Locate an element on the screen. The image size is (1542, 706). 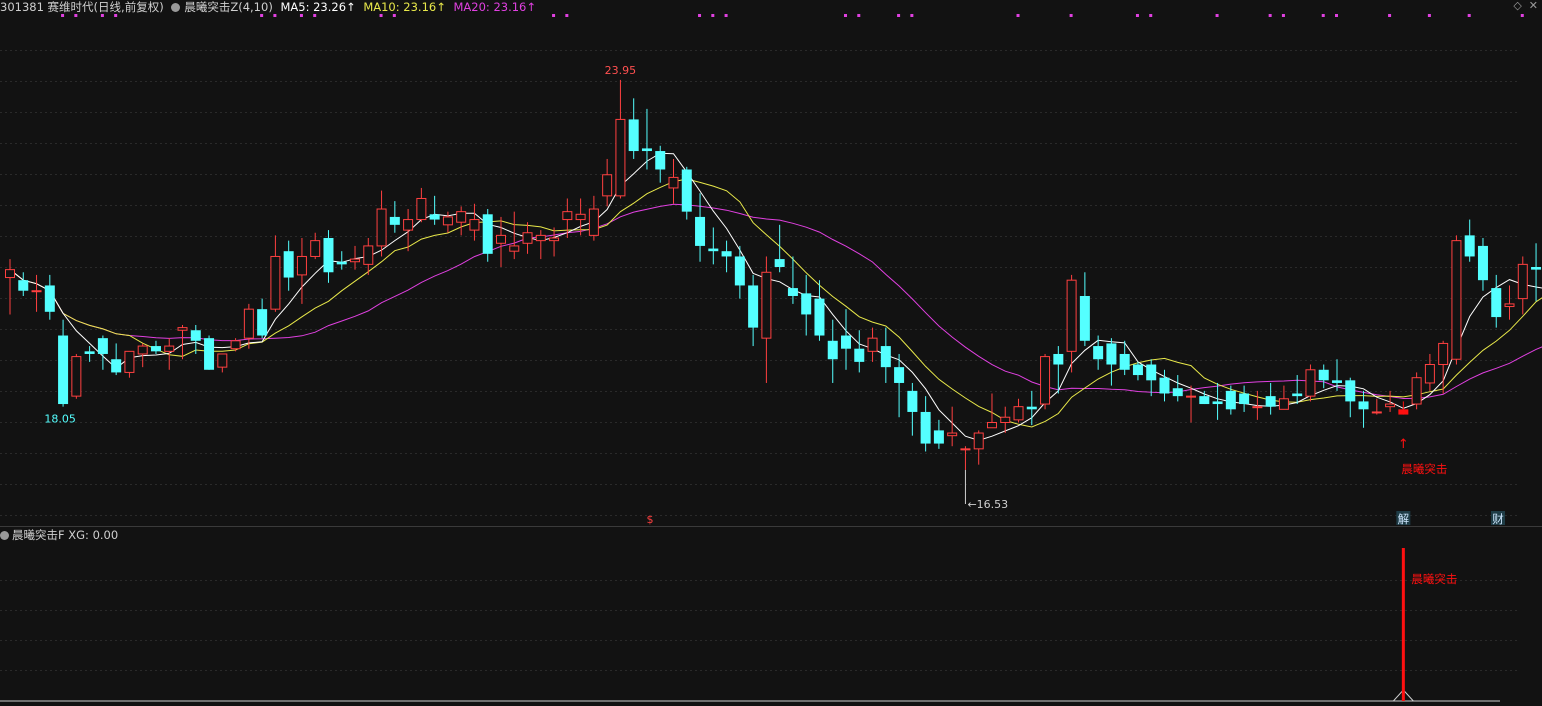
marker-cai: 财 is located at coordinates (1498, 519).